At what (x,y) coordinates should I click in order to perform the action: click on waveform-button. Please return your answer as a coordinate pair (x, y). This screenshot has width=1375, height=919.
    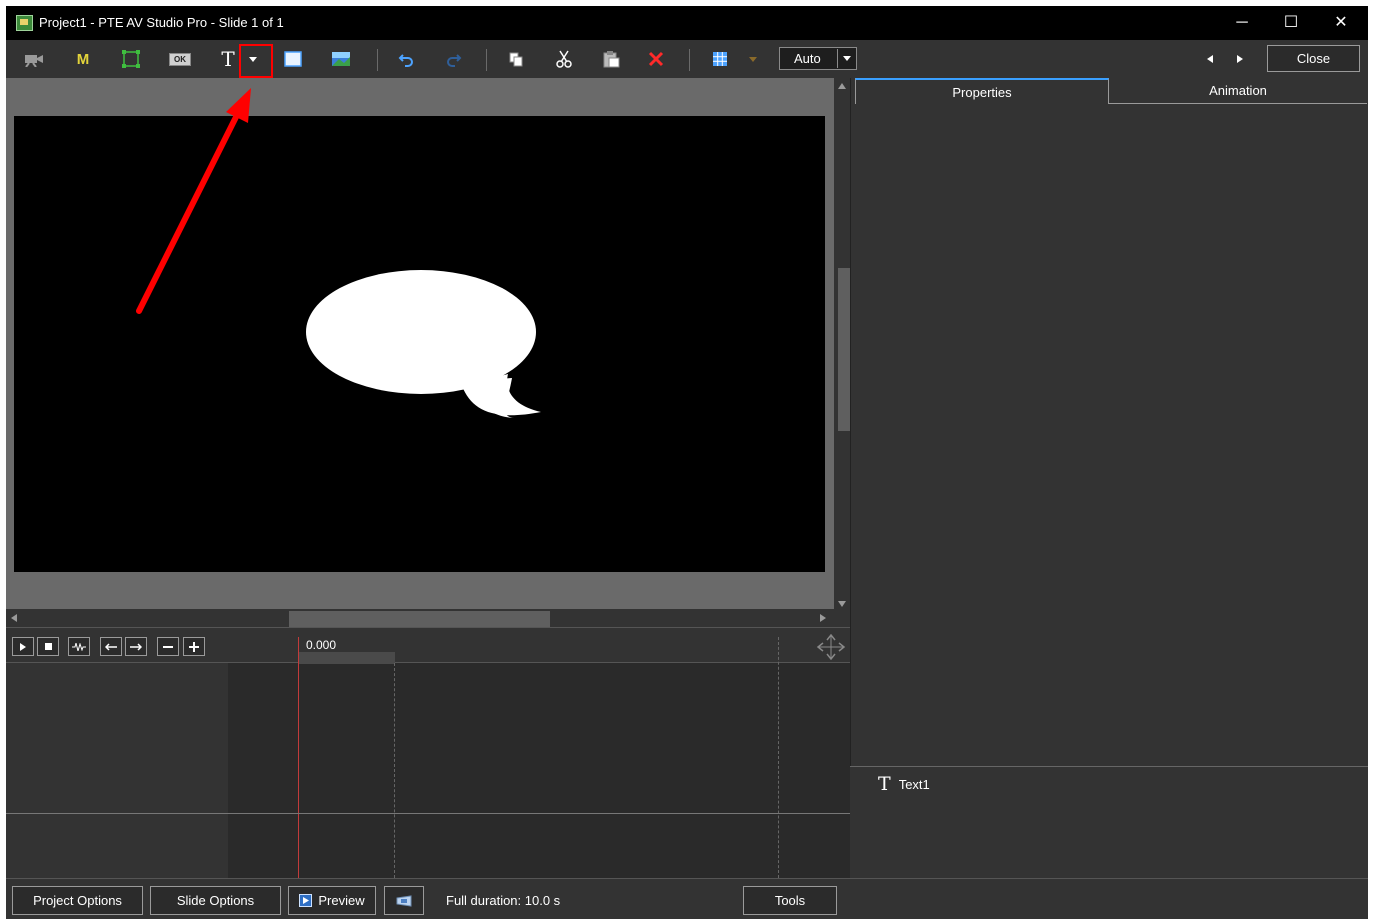
    Looking at the image, I should click on (79, 646).